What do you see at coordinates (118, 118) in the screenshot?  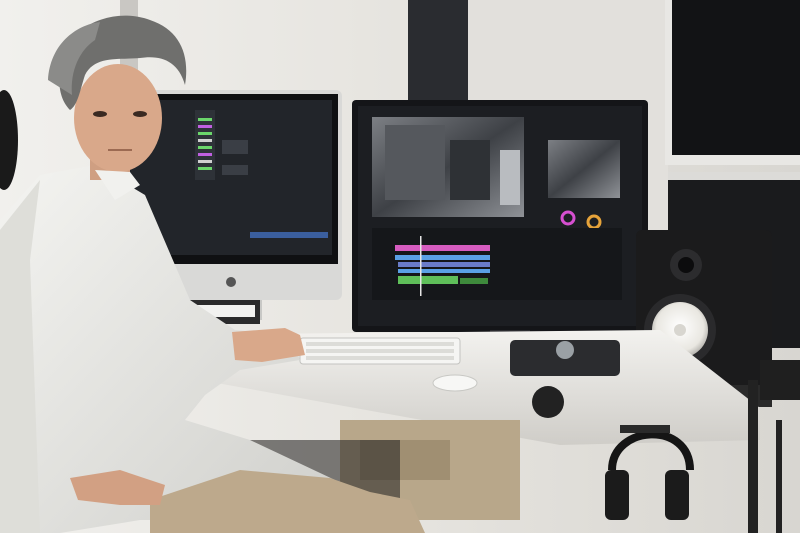 I see `face` at bounding box center [118, 118].